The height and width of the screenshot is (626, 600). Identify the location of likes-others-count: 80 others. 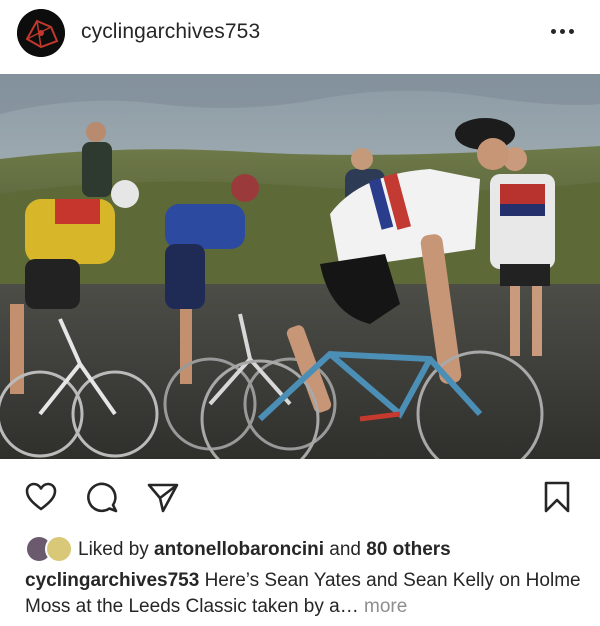
(408, 549).